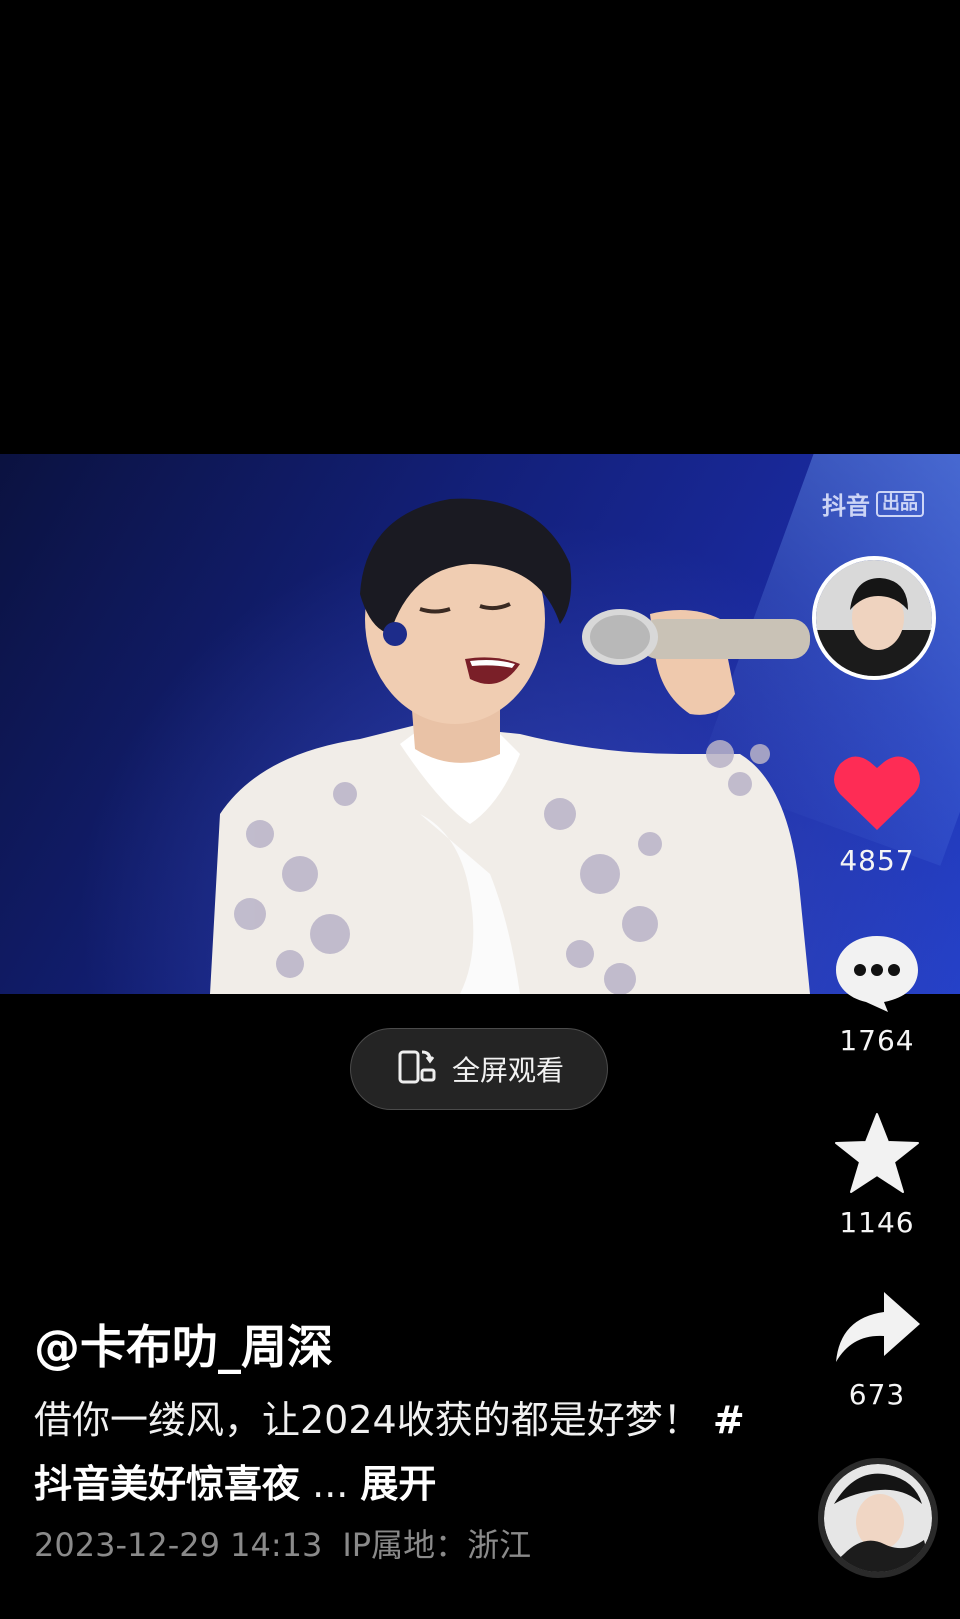 This screenshot has height=1619, width=960. I want to click on ip-location: IP属地：浙江, so click(437, 1545).